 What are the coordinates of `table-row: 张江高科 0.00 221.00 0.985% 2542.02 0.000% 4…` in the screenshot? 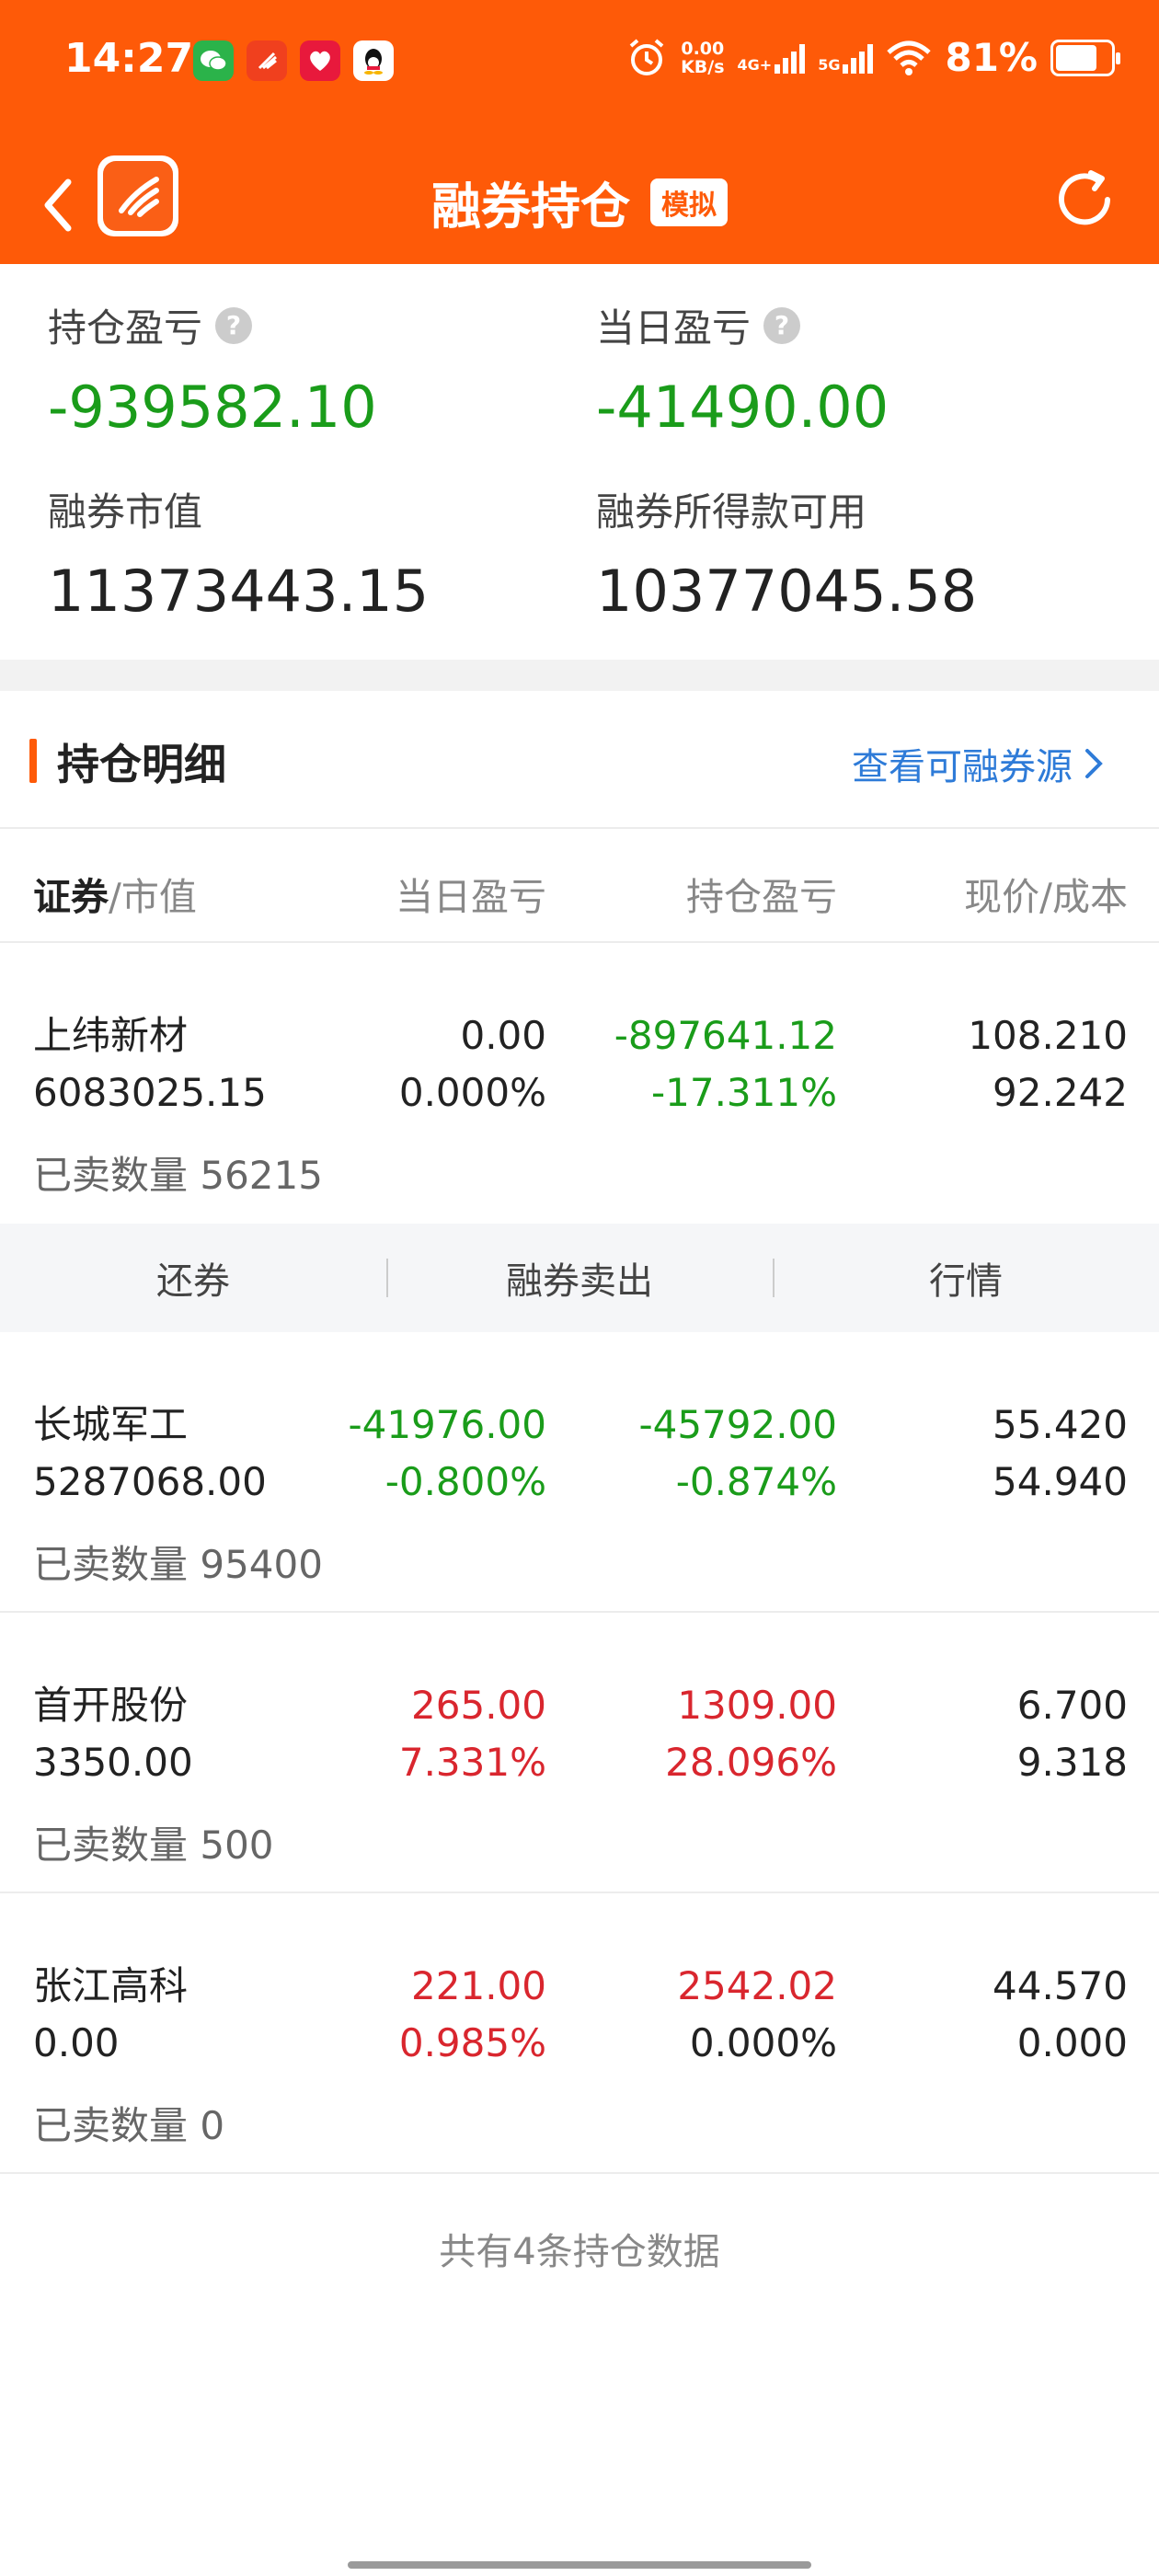 It's located at (579, 2033).